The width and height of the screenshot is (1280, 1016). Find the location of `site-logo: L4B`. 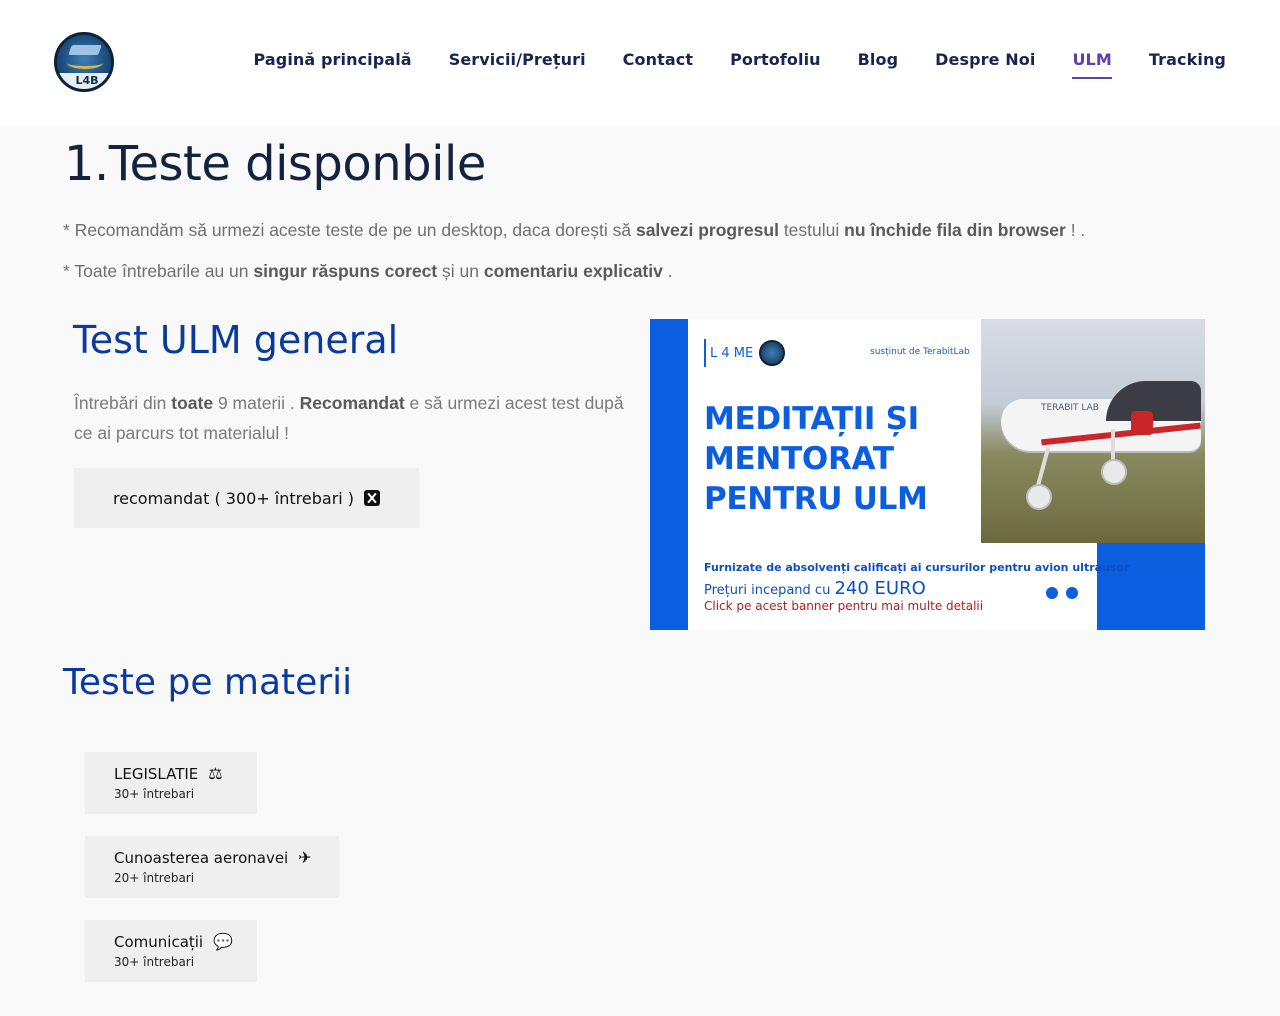

site-logo: L4B is located at coordinates (84, 62).